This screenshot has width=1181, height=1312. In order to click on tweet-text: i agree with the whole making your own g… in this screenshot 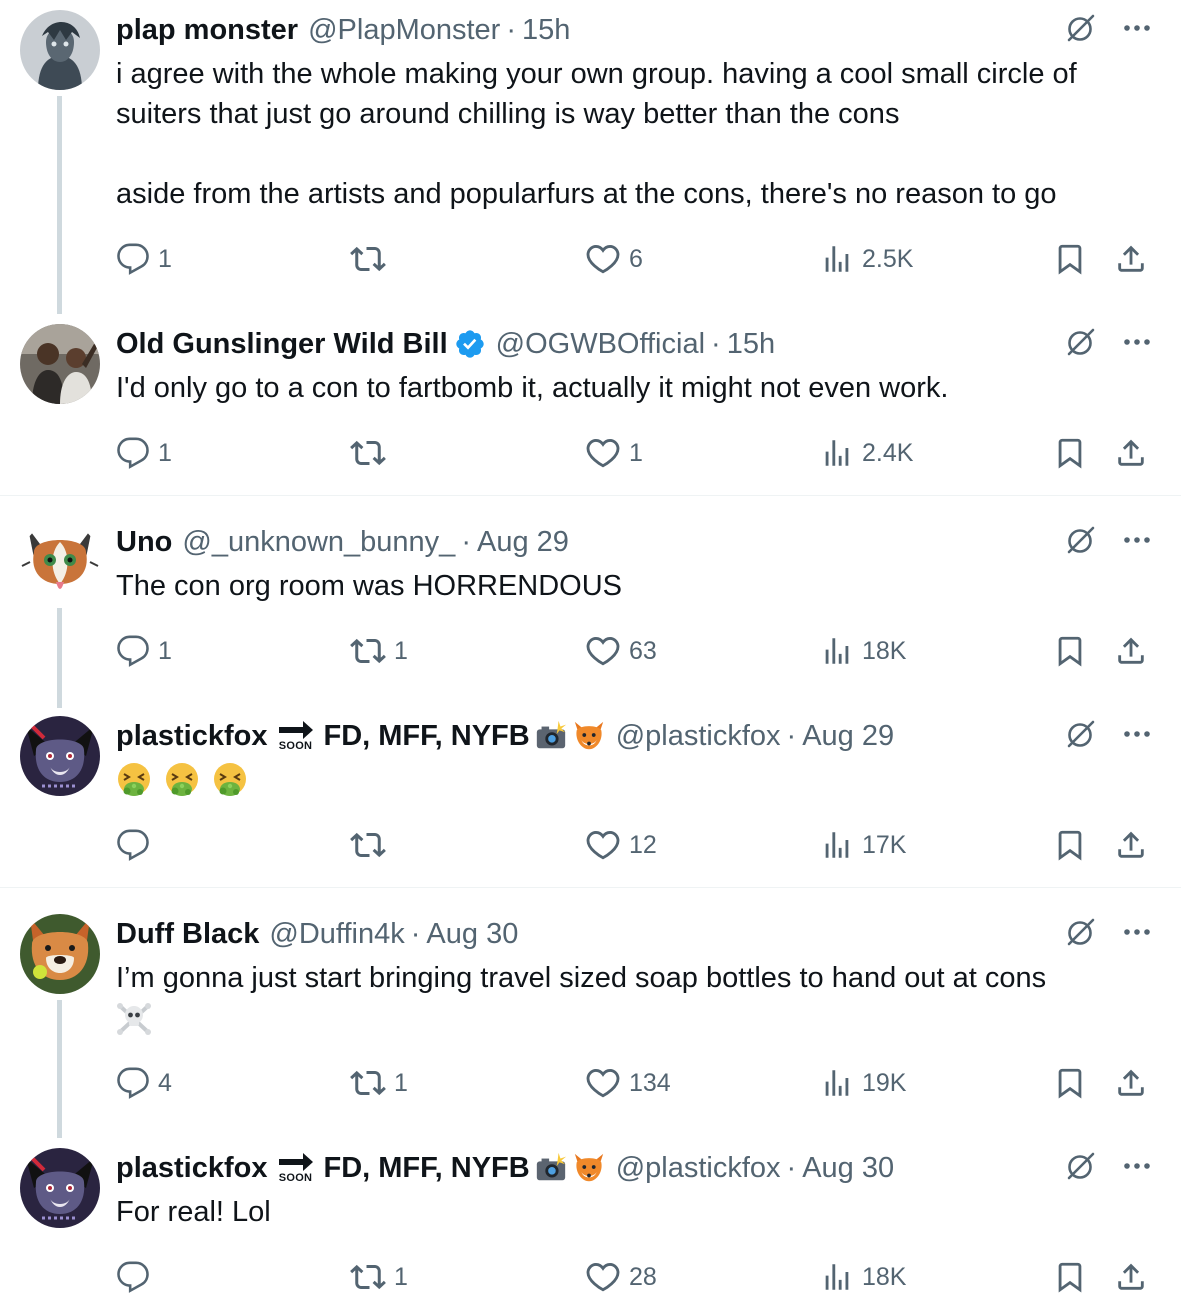, I will do `click(596, 134)`.